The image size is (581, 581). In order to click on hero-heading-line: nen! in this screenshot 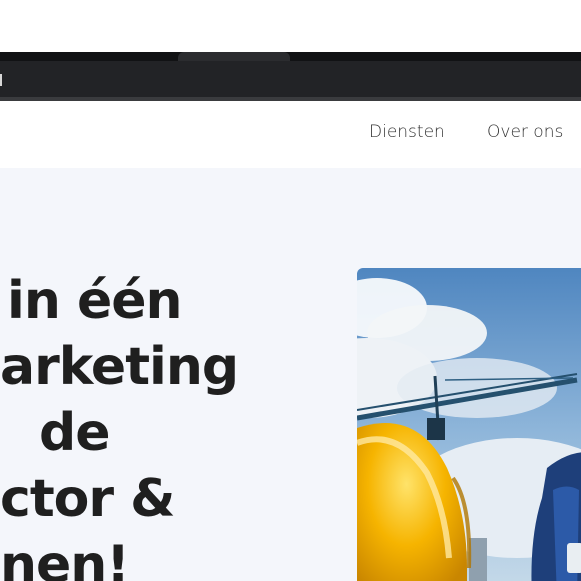, I will do `click(65, 558)`.